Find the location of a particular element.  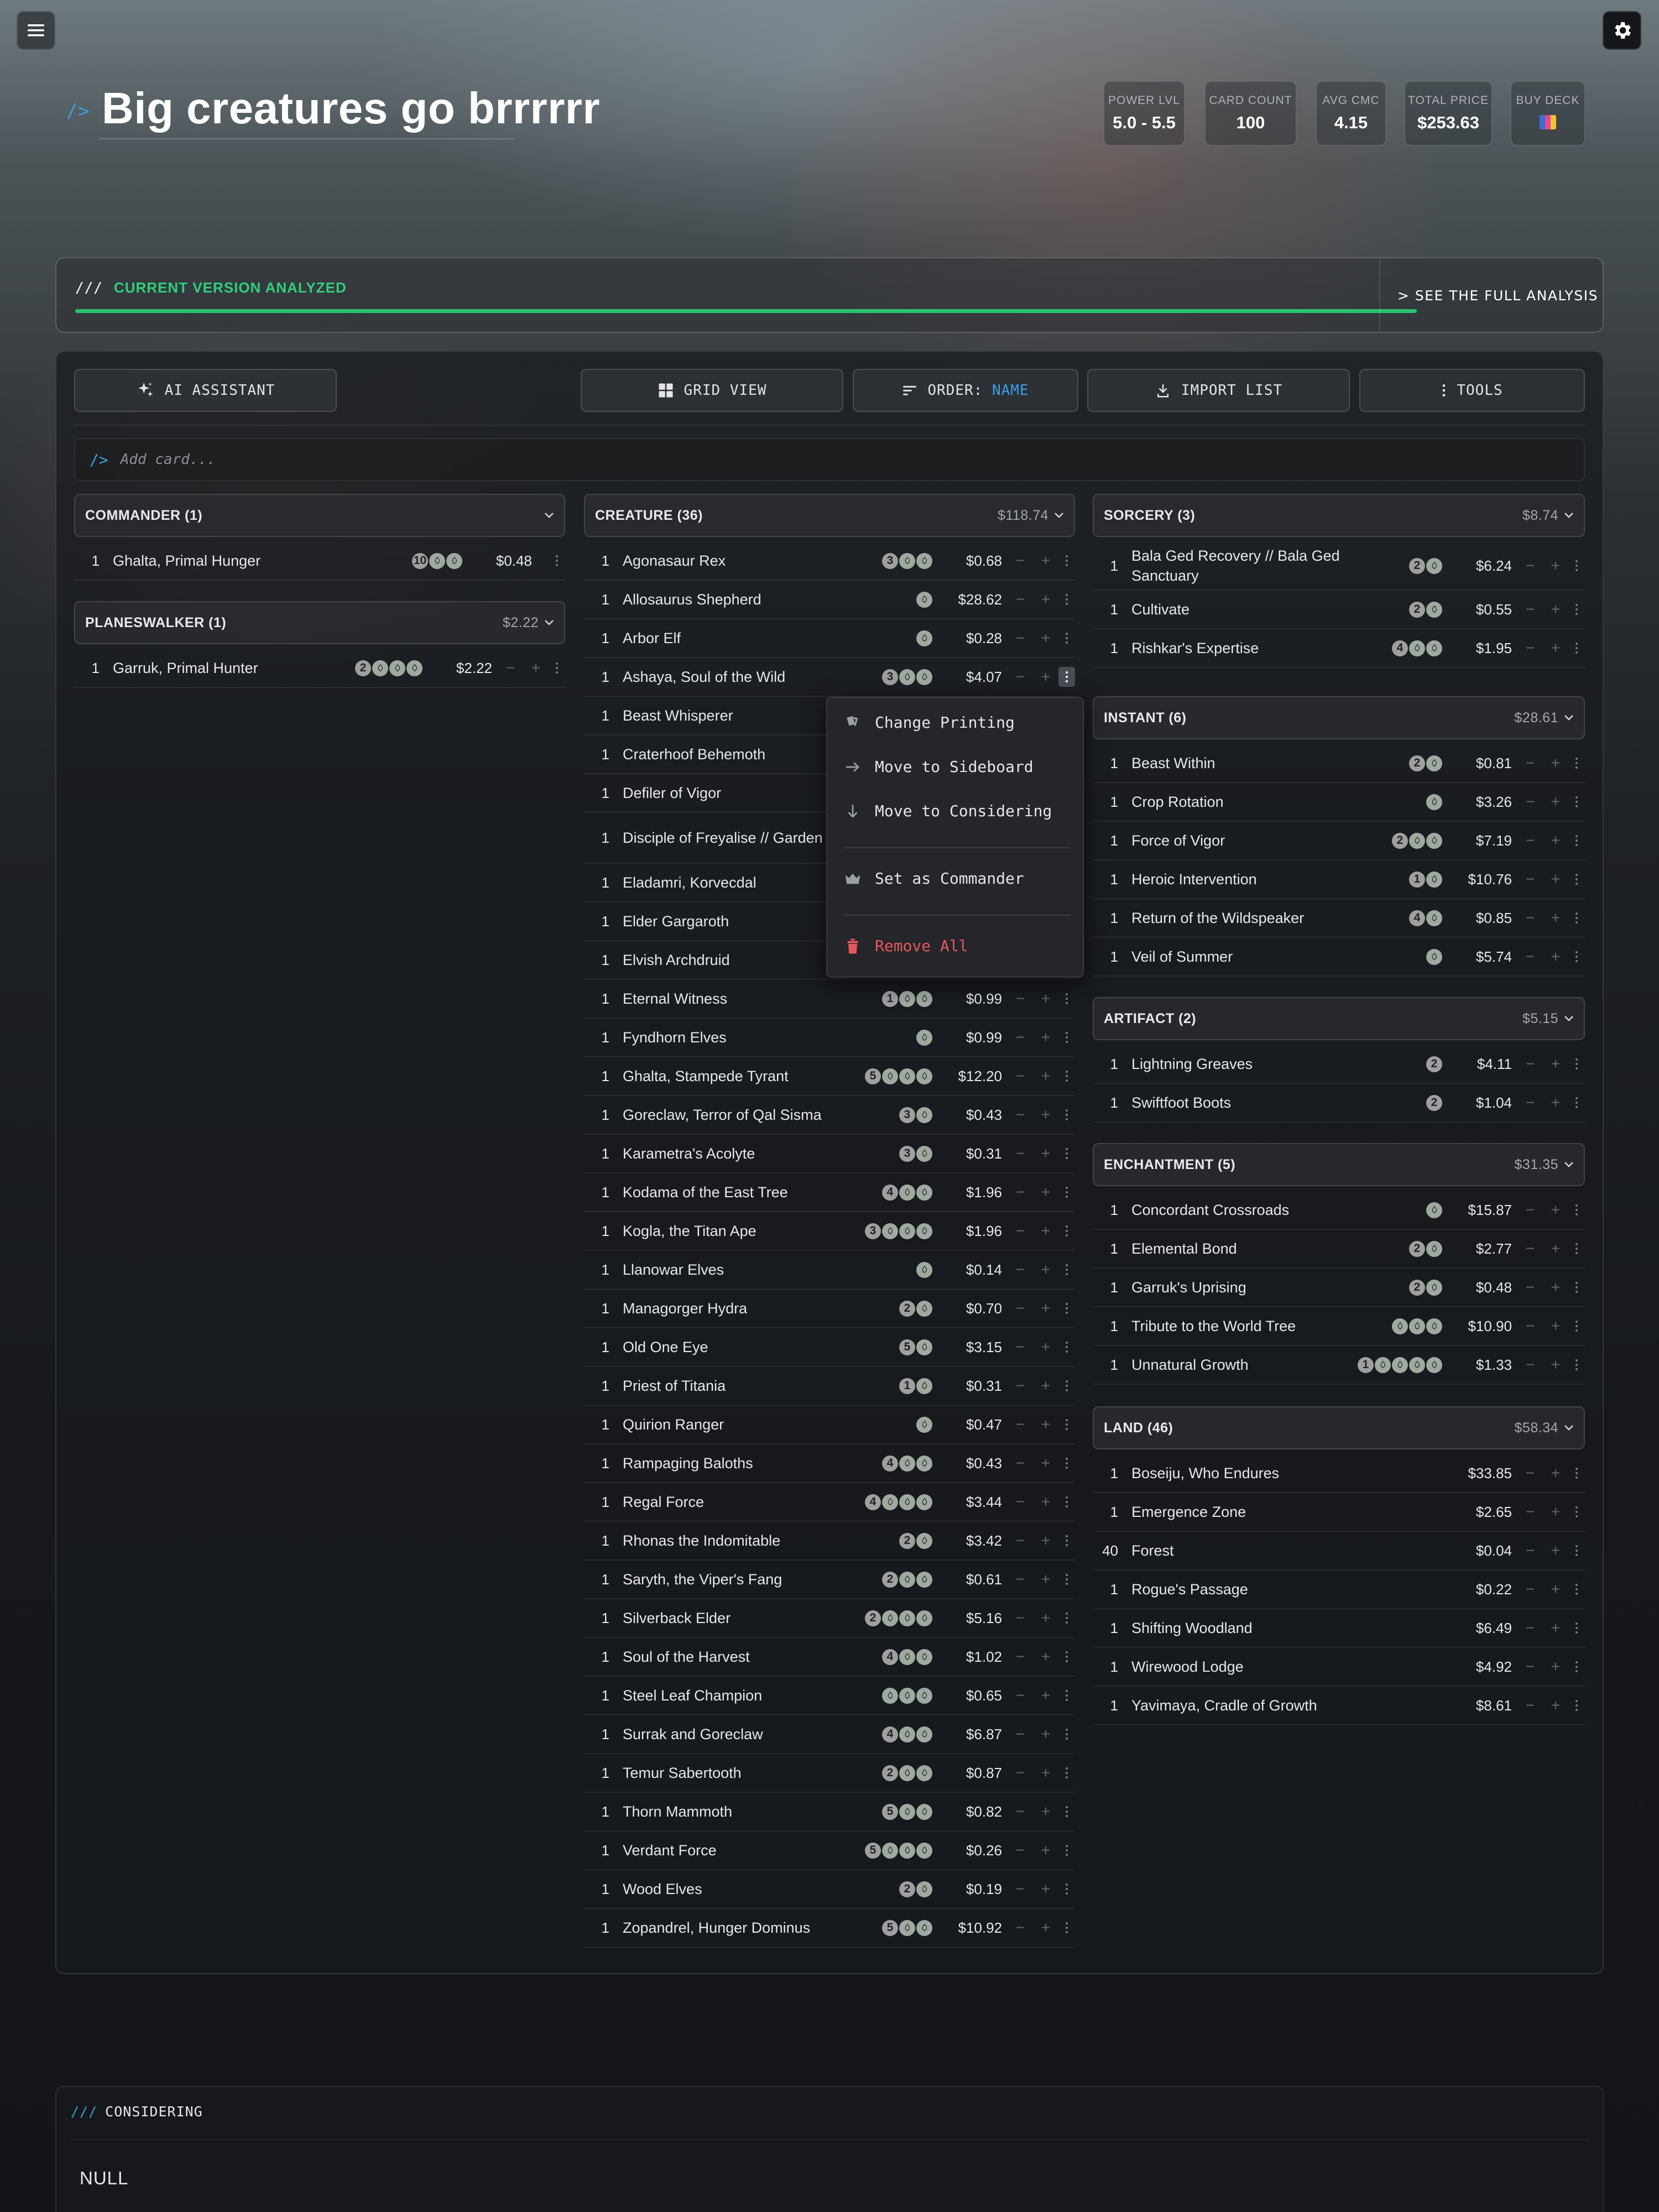

card-row: 1 Regal Force 4 $3.44− + is located at coordinates (830, 1503).